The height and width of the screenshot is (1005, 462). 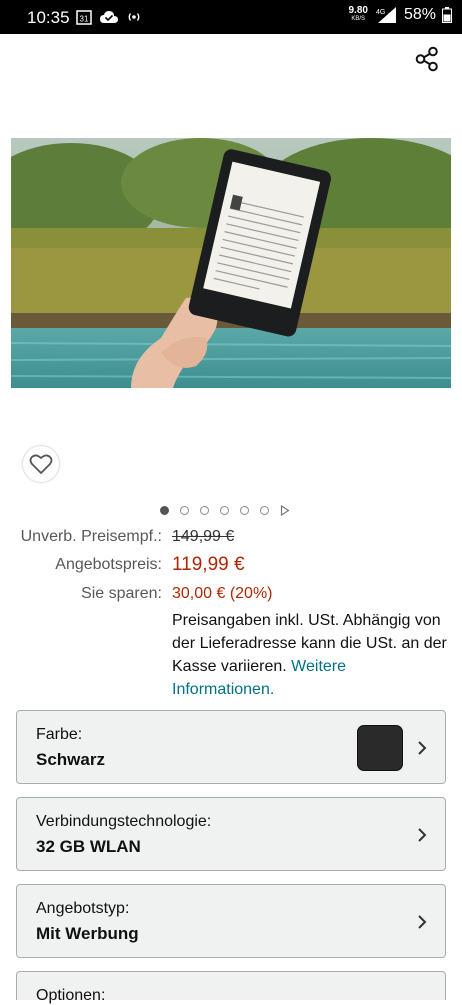 What do you see at coordinates (231, 987) in the screenshot?
I see `options-selector: Optionen:` at bounding box center [231, 987].